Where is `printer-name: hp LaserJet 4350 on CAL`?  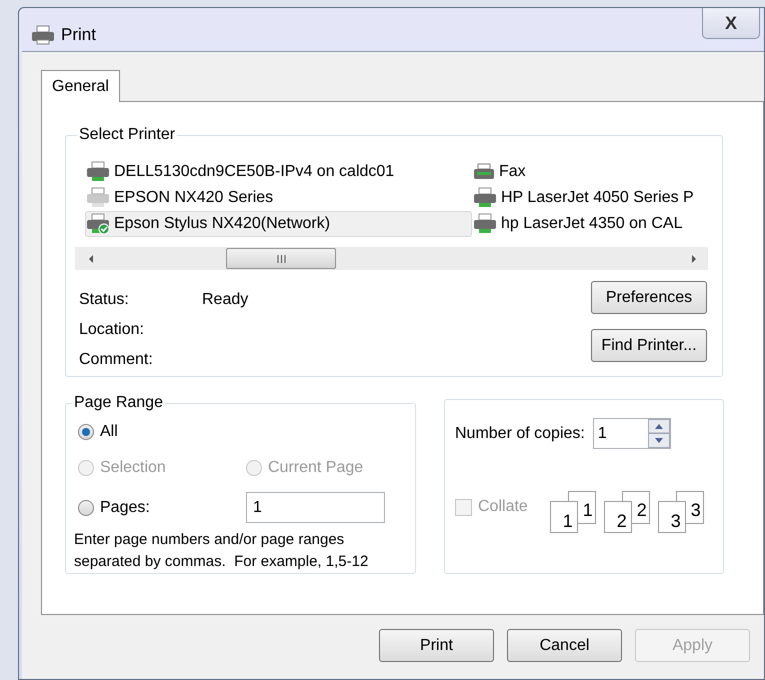 printer-name: hp LaserJet 4350 on CAL is located at coordinates (591, 224).